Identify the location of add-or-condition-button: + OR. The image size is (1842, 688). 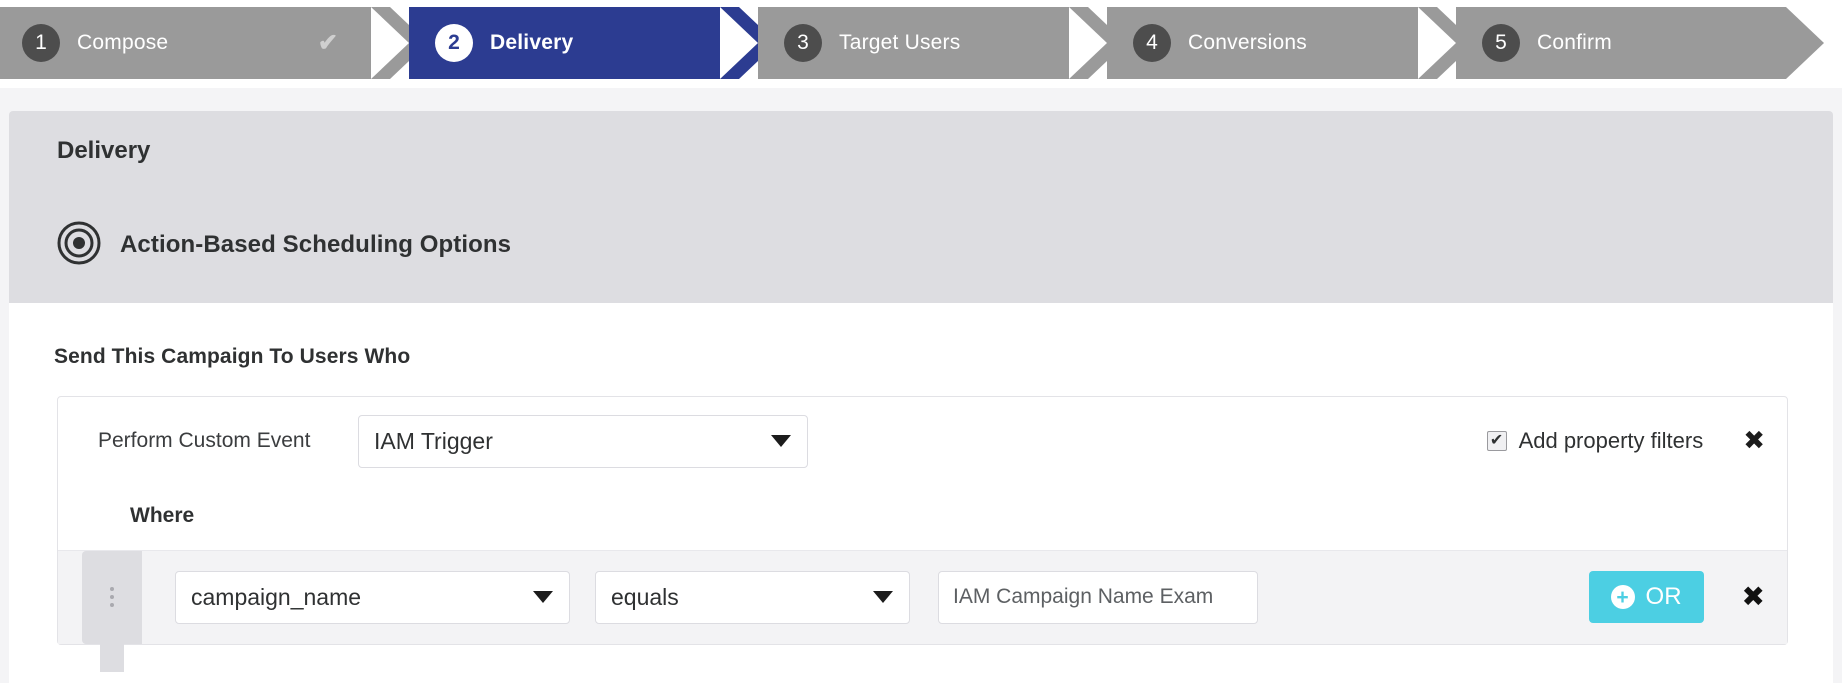
(1646, 597).